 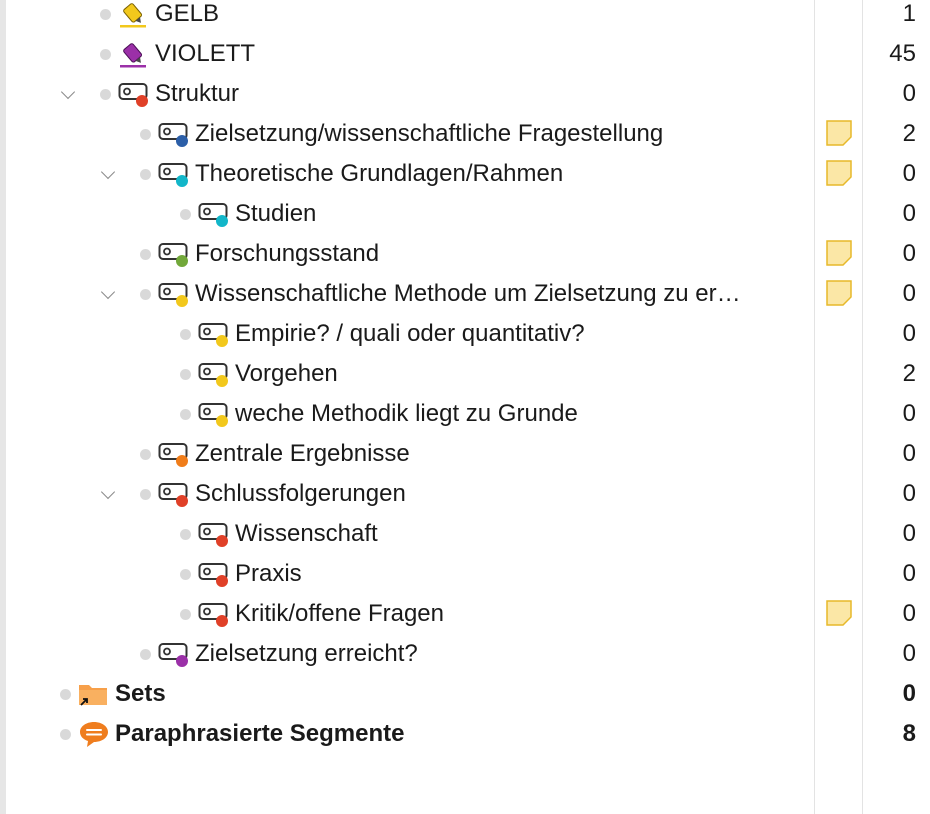 I want to click on tree-row-label: Paraphrasierte Segmente, so click(x=260, y=733).